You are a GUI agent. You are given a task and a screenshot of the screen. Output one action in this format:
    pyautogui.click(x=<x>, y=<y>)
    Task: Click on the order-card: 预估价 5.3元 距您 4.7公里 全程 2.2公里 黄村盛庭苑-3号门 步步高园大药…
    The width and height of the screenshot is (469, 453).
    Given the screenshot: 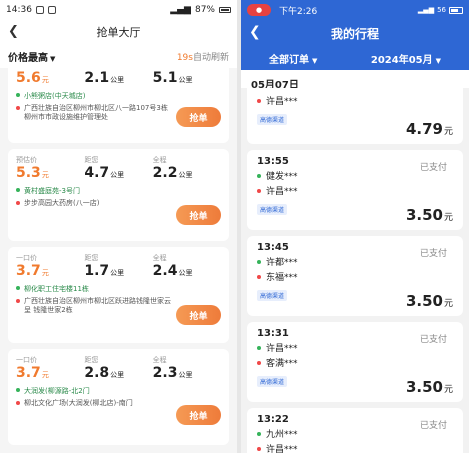 What is the action you would take?
    pyautogui.click(x=118, y=195)
    